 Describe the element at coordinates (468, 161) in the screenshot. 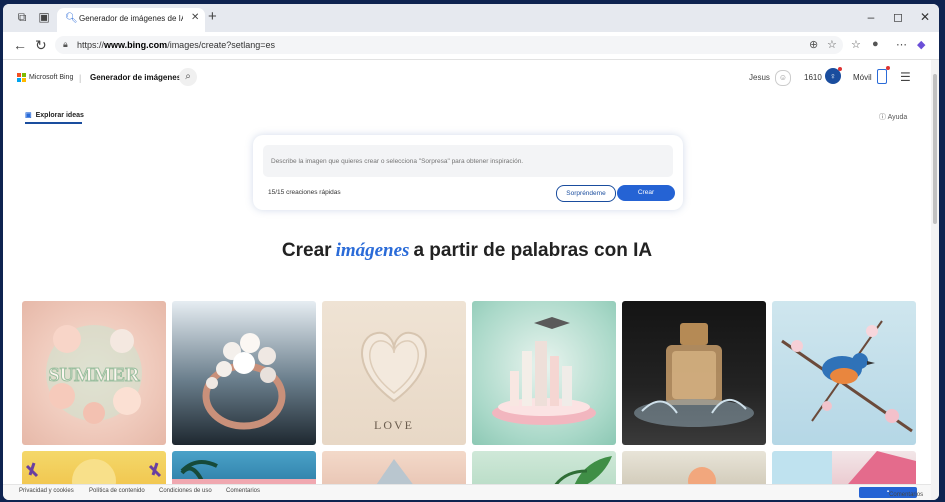

I see `prompt-input` at that location.